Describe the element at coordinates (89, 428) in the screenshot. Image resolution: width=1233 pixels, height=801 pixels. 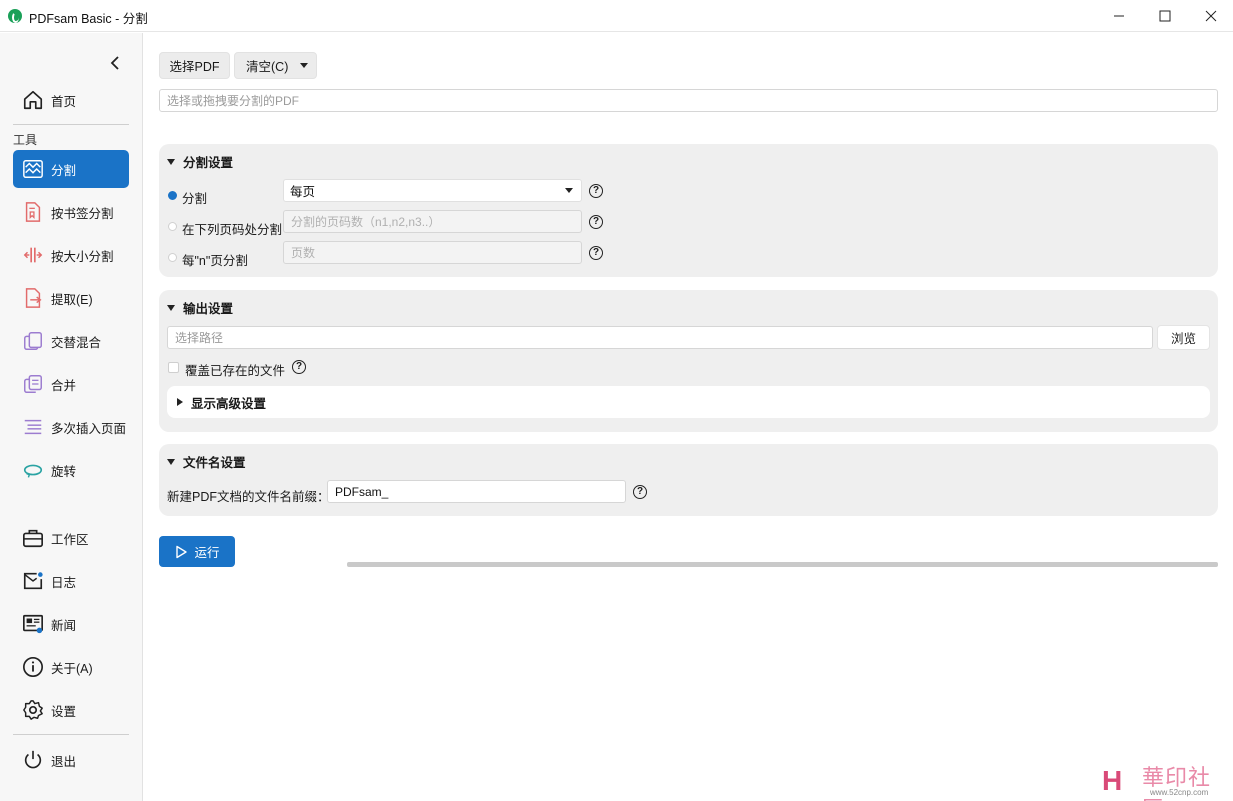
I see `sidebar-item-label: 多次插入页面` at that location.